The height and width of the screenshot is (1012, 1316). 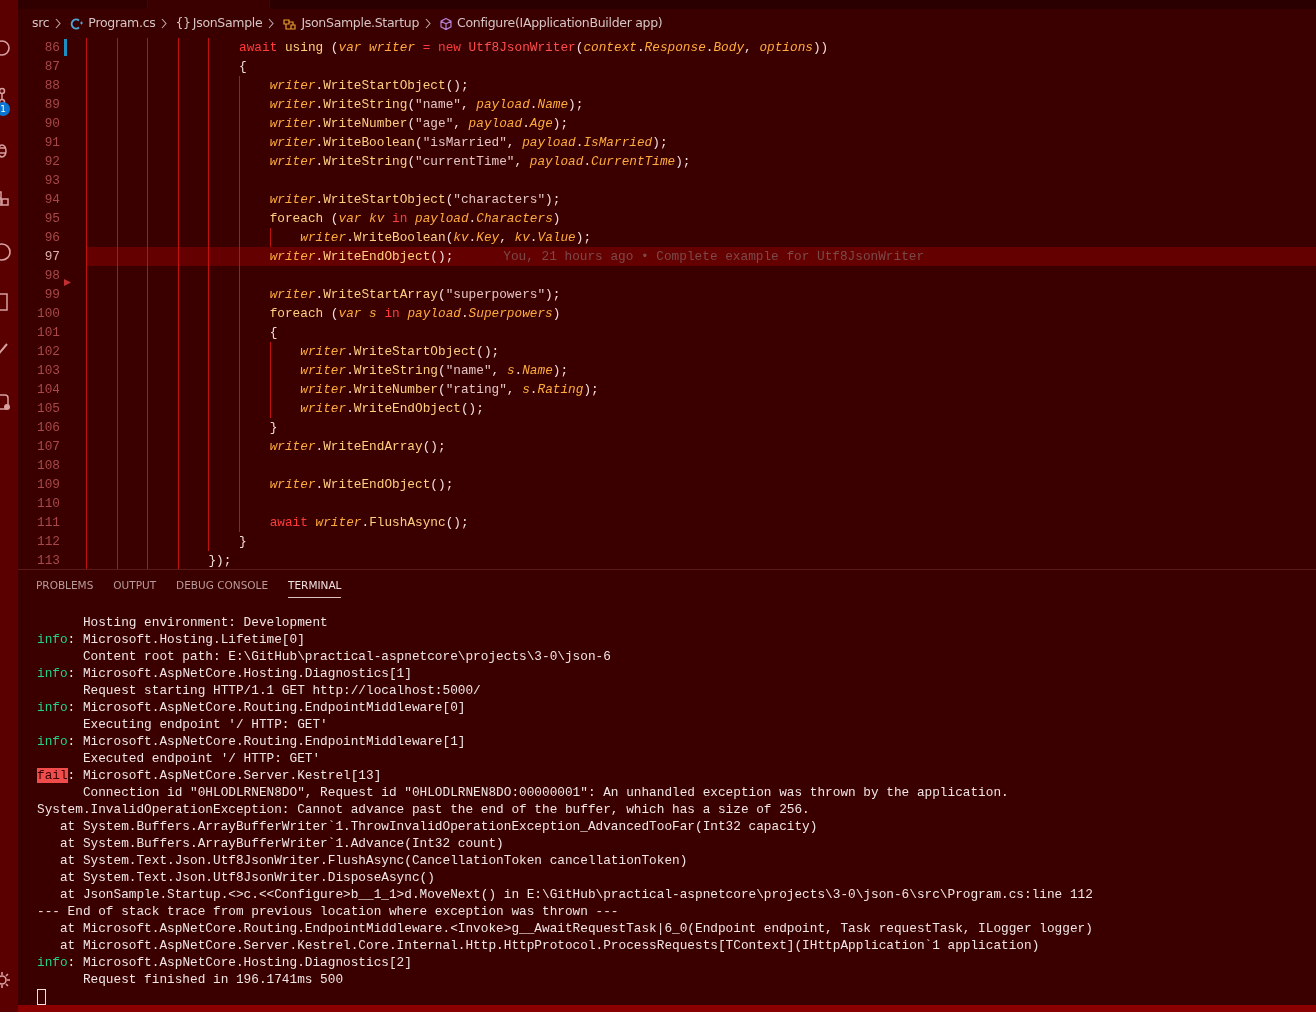 I want to click on terminal-line: at JsonSample.Startup.<>c.<<Configure>b__1_1>d.MoveNext() in E:\GitHub\practical-aspnetcore\projects\3-0\json-6\src\Program.cs:line 112, so click(x=576, y=894).